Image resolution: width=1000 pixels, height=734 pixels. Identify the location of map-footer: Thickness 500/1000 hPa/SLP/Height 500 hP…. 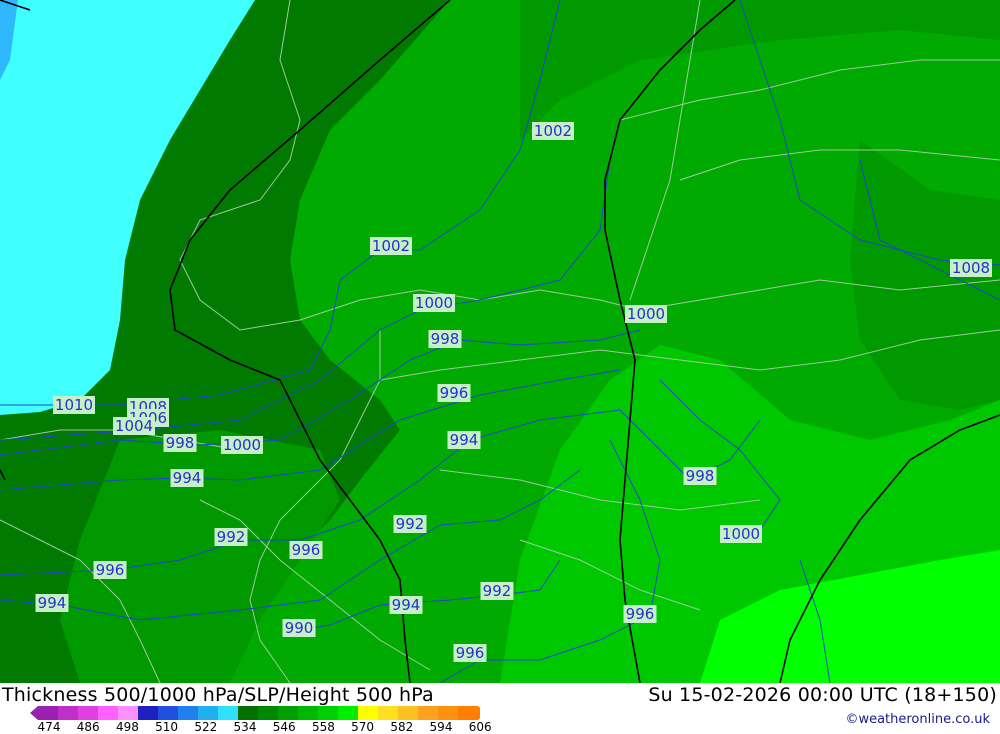
(500, 708).